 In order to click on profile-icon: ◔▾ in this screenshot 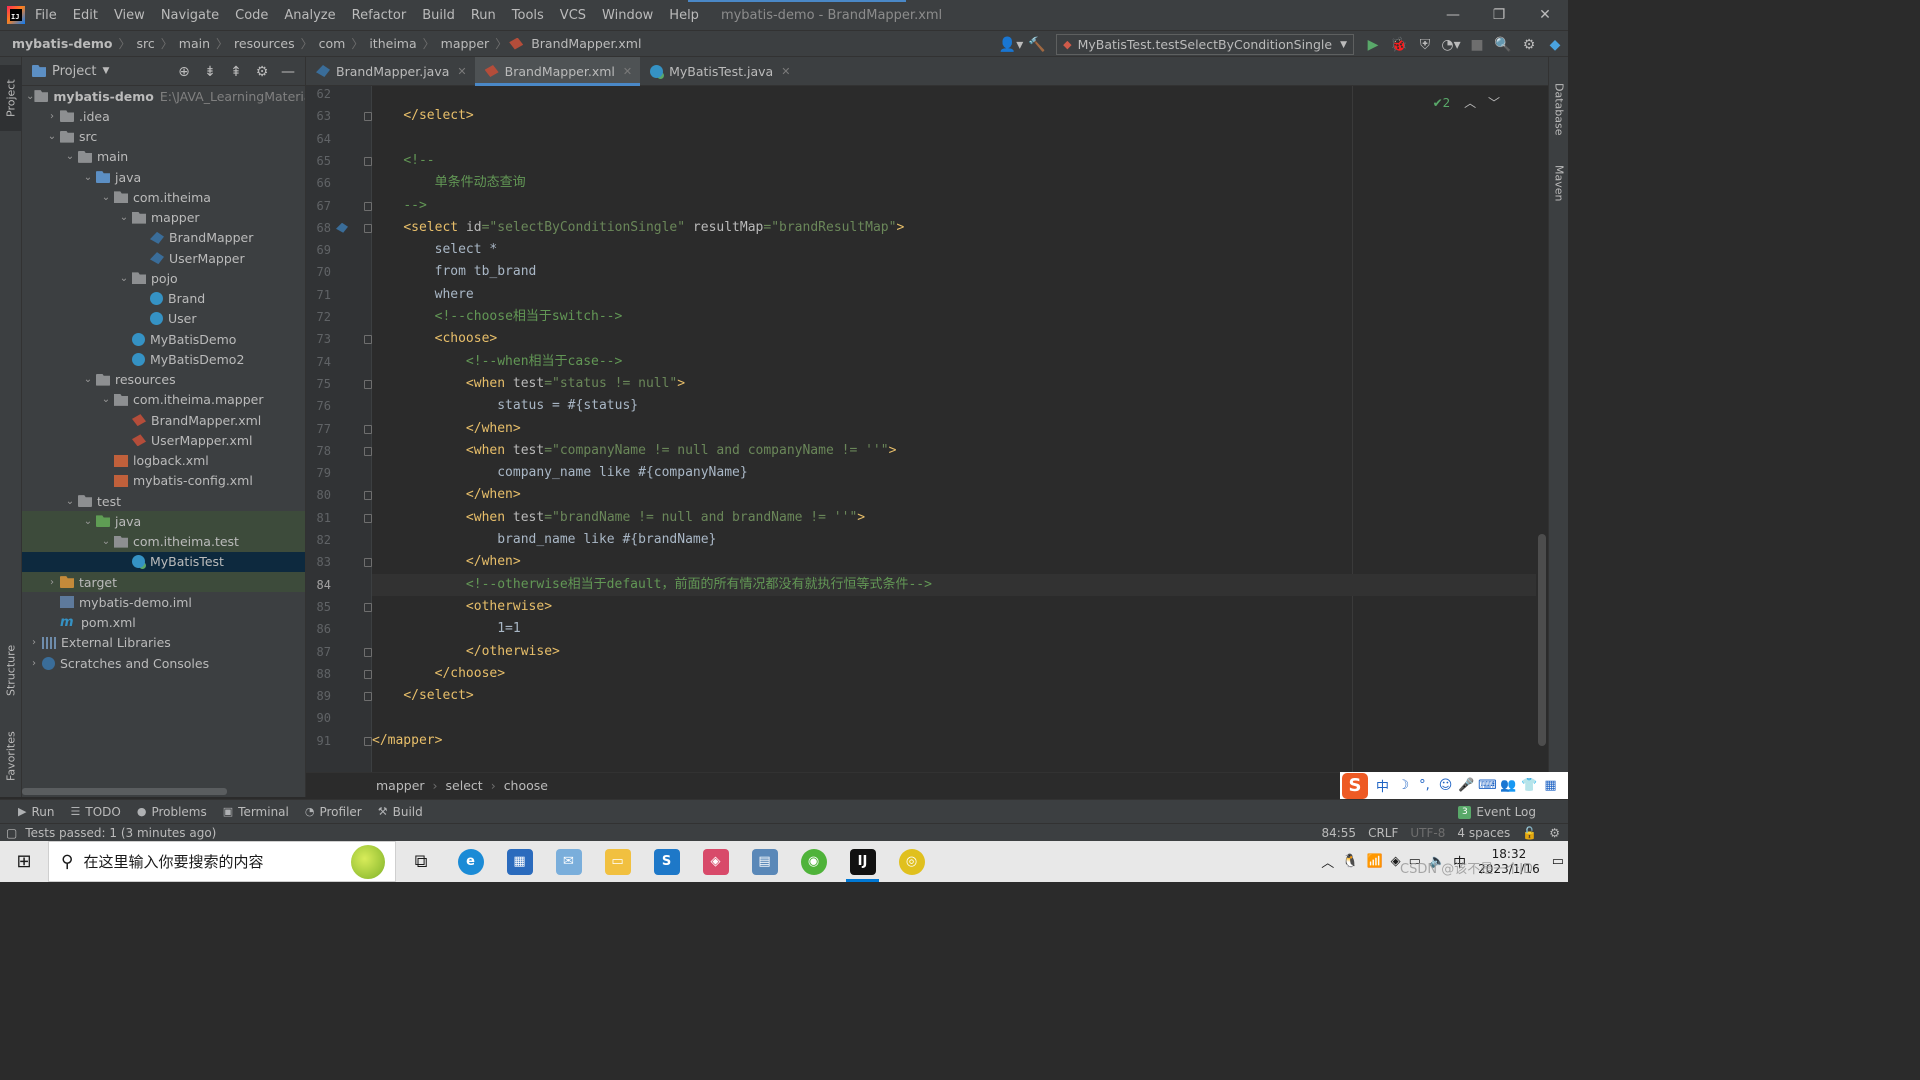, I will do `click(1451, 44)`.